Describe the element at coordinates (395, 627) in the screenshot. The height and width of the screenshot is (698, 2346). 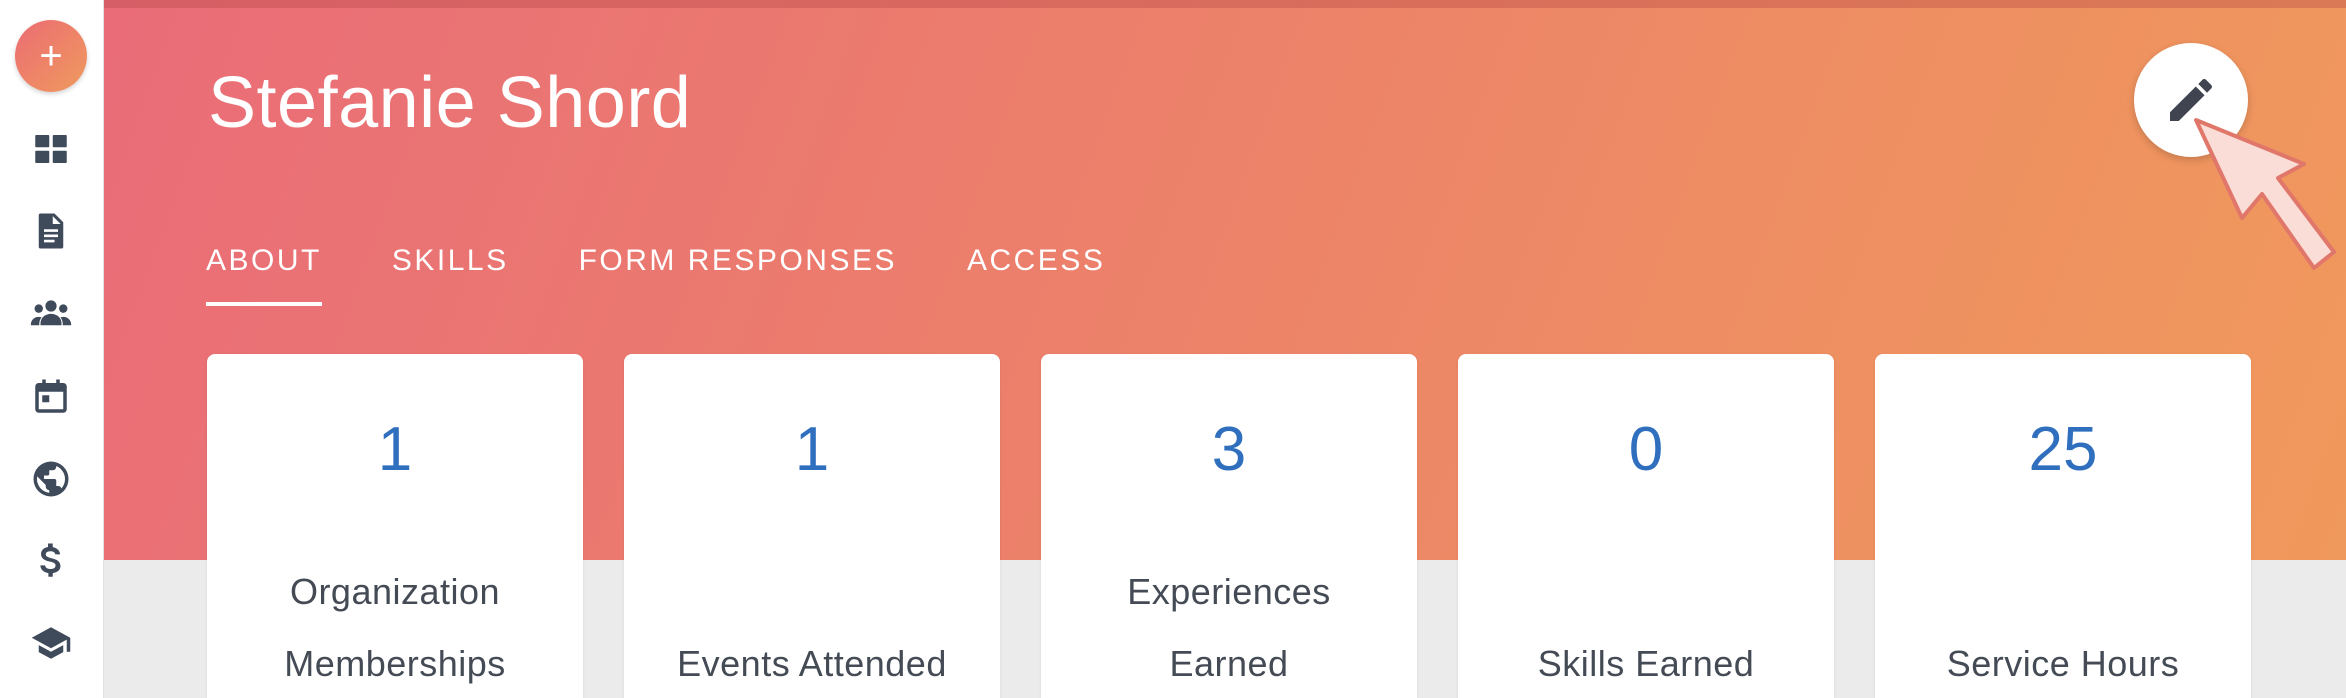
I see `stat-label: Organization Memberships` at that location.